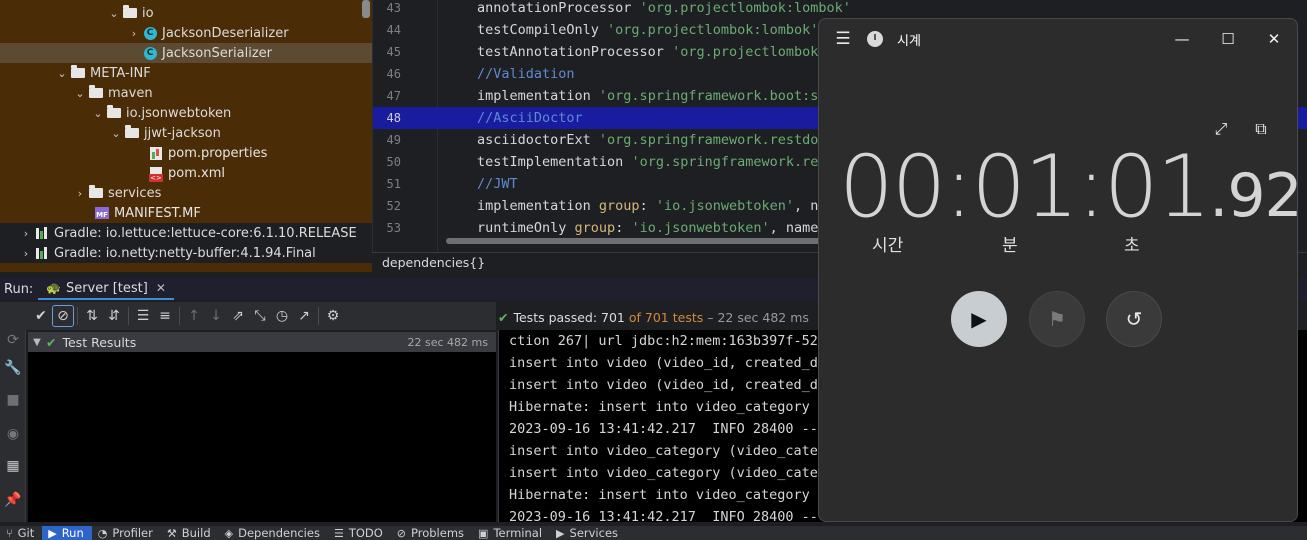  I want to click on pin-icon: 📌, so click(13, 500).